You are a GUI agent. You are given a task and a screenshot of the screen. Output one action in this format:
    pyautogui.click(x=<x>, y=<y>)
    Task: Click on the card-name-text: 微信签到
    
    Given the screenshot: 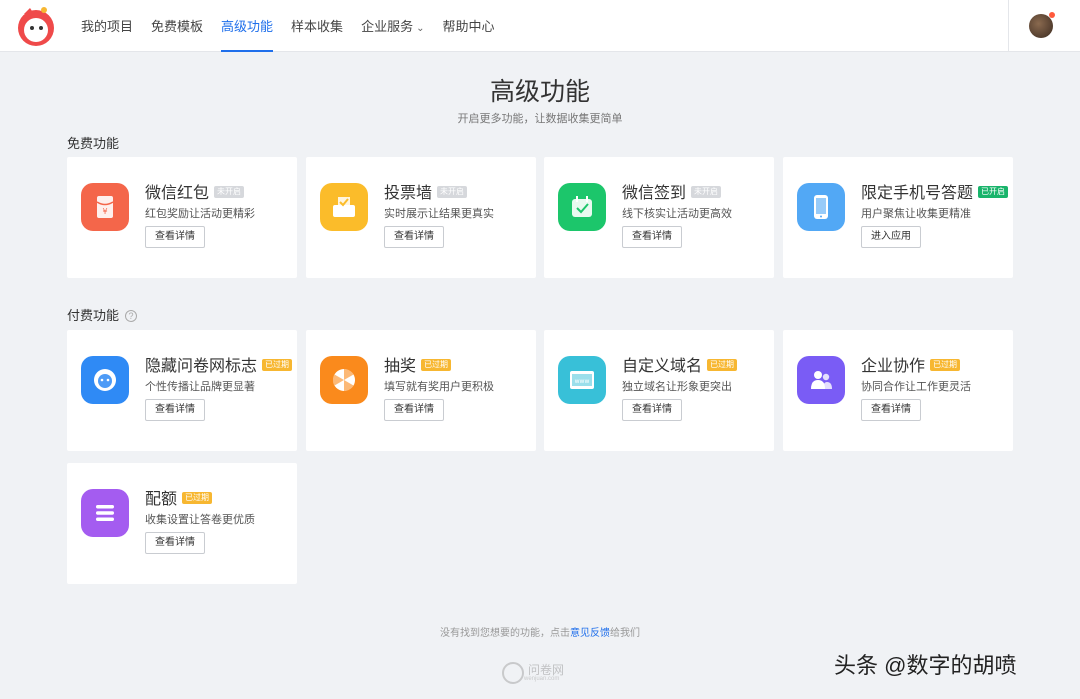 What is the action you would take?
    pyautogui.click(x=654, y=193)
    